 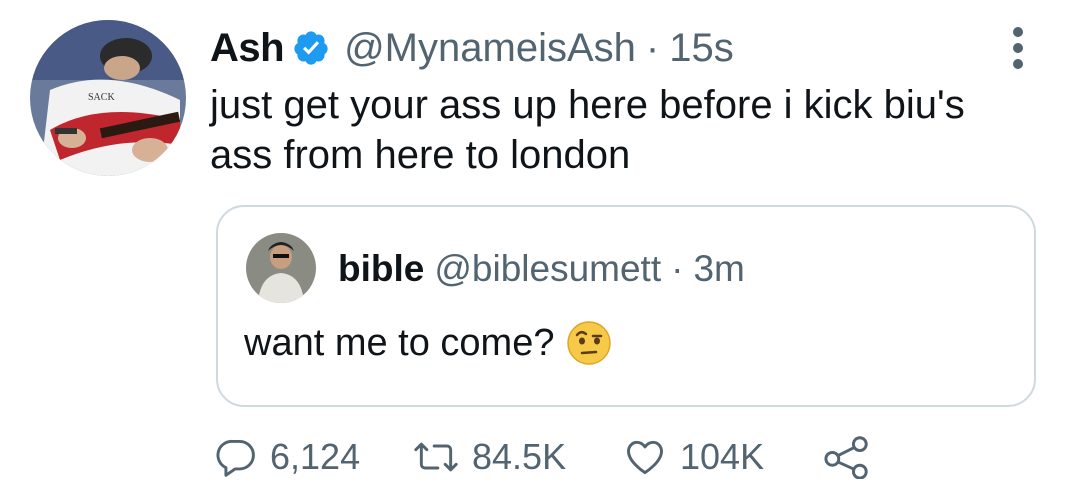 I want to click on quoted-author-avatar, so click(x=281, y=268).